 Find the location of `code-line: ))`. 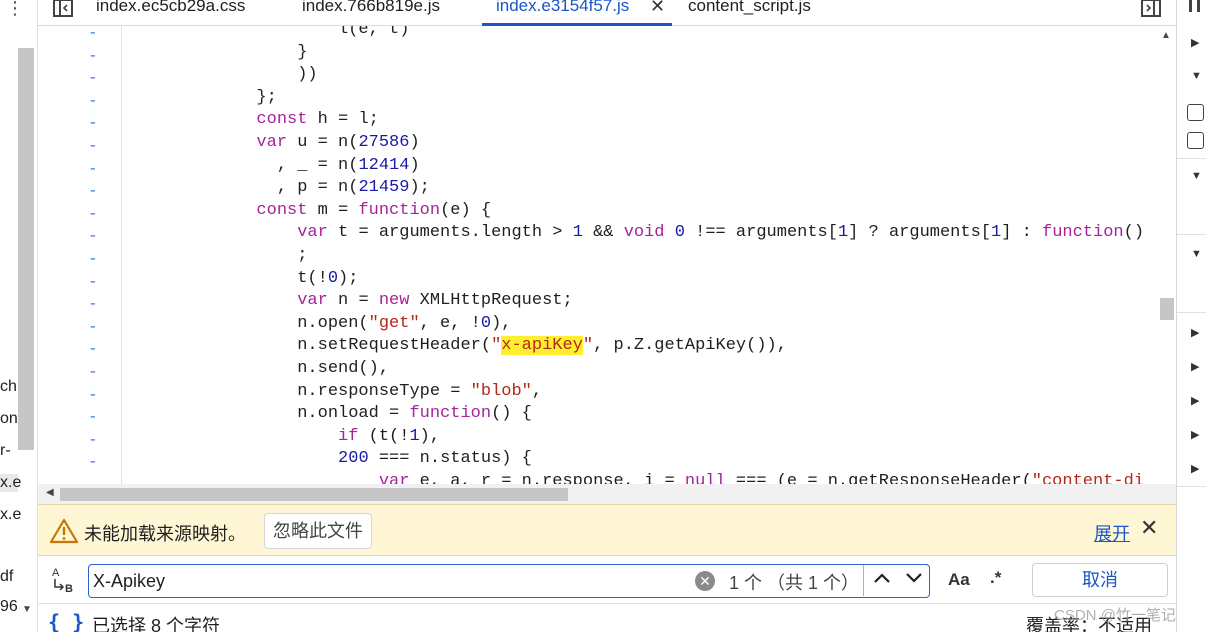

code-line: )) is located at coordinates (225, 76).